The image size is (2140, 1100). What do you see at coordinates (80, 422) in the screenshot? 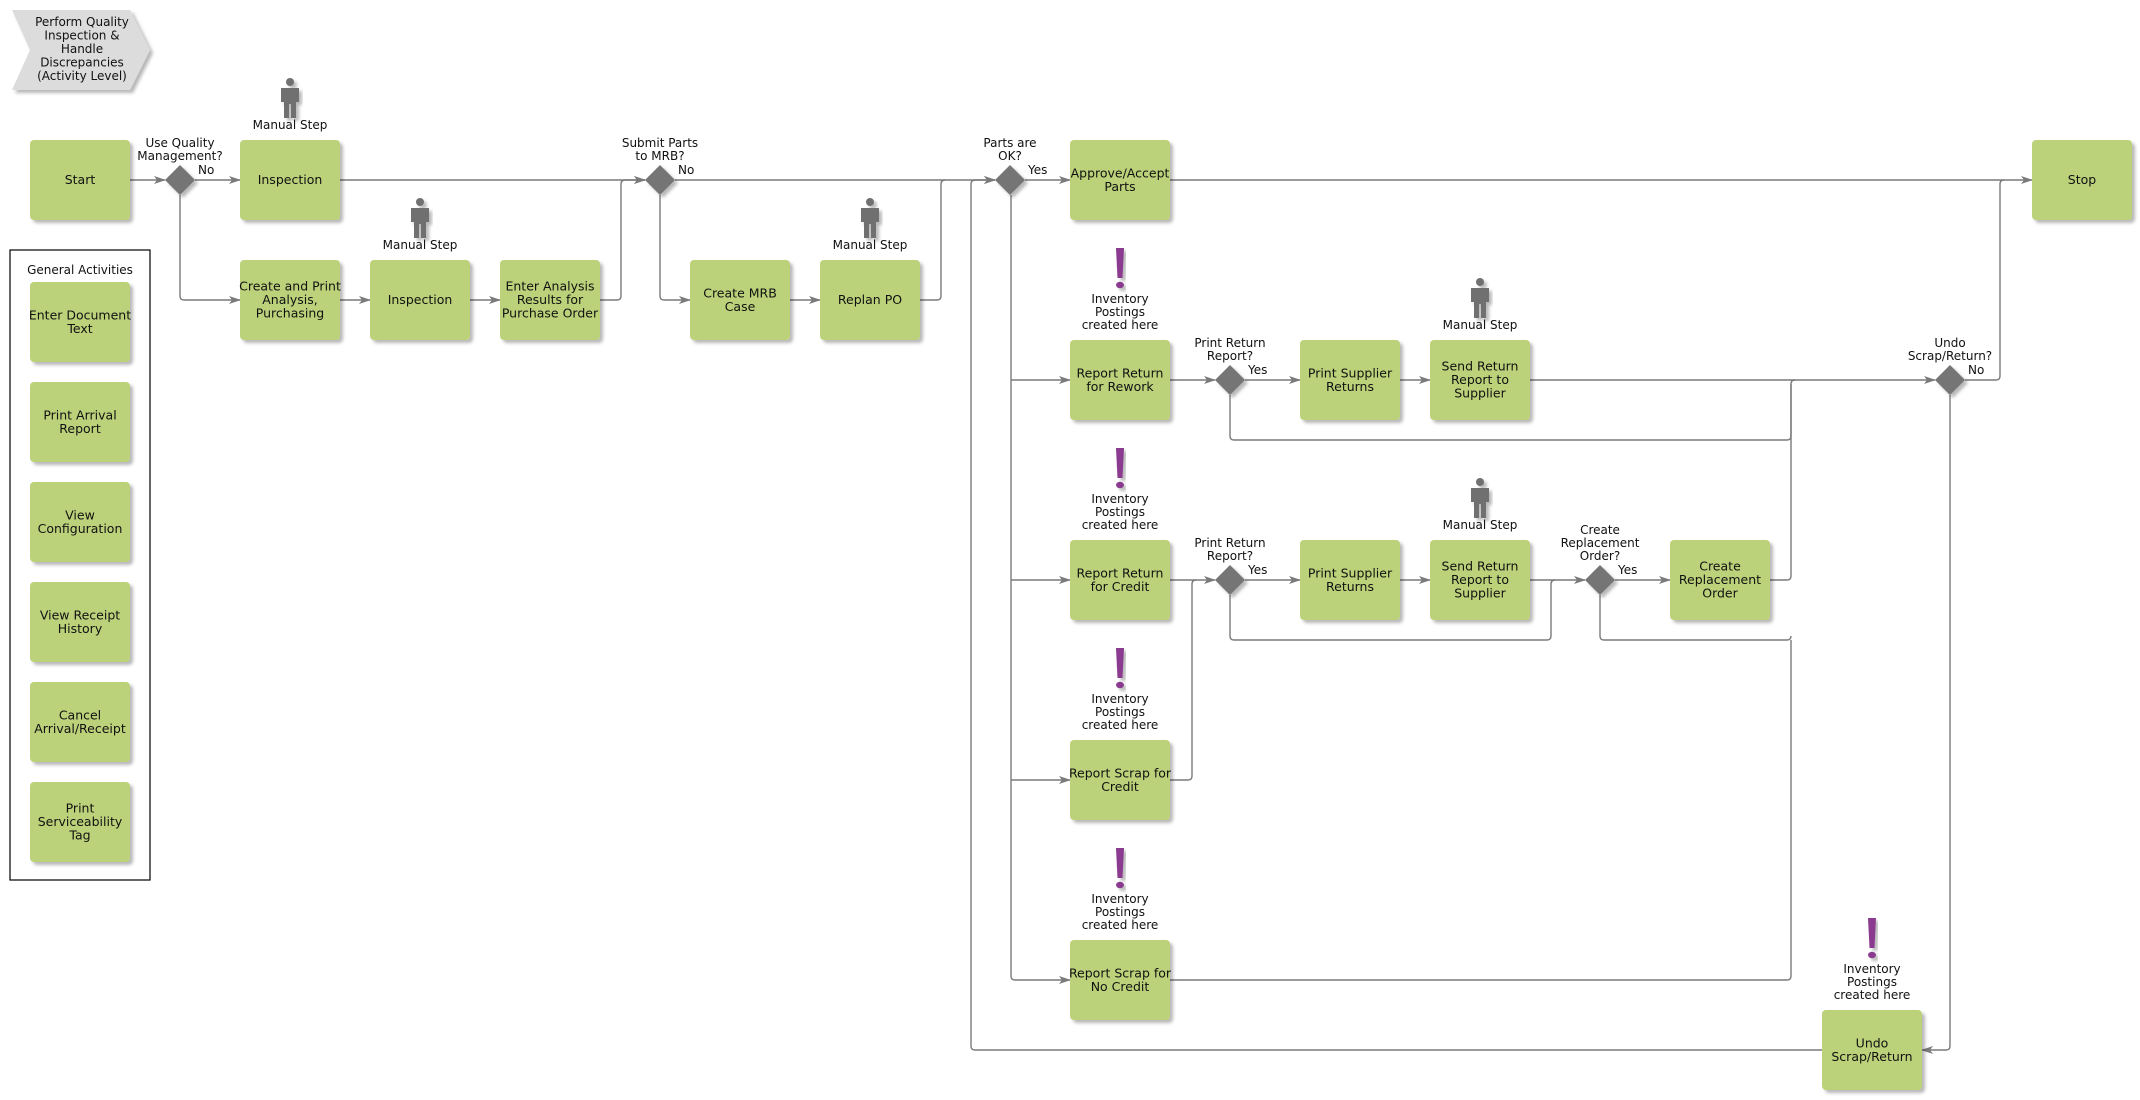
I see `general-activity-item: Print Arrival Report` at bounding box center [80, 422].